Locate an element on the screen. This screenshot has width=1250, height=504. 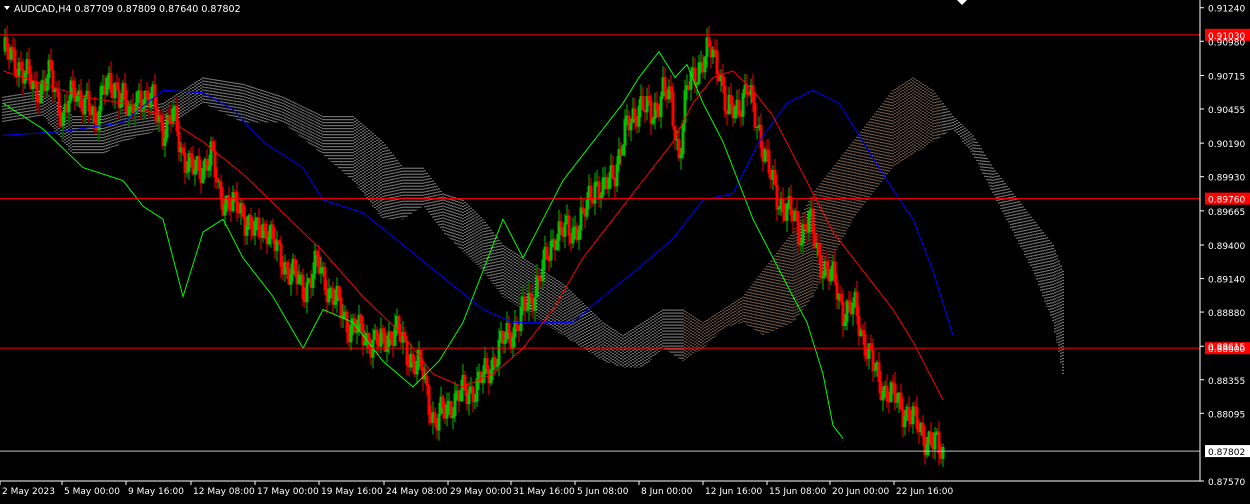
price-axis-tick-label: 0.88095 is located at coordinates (1226, 415).